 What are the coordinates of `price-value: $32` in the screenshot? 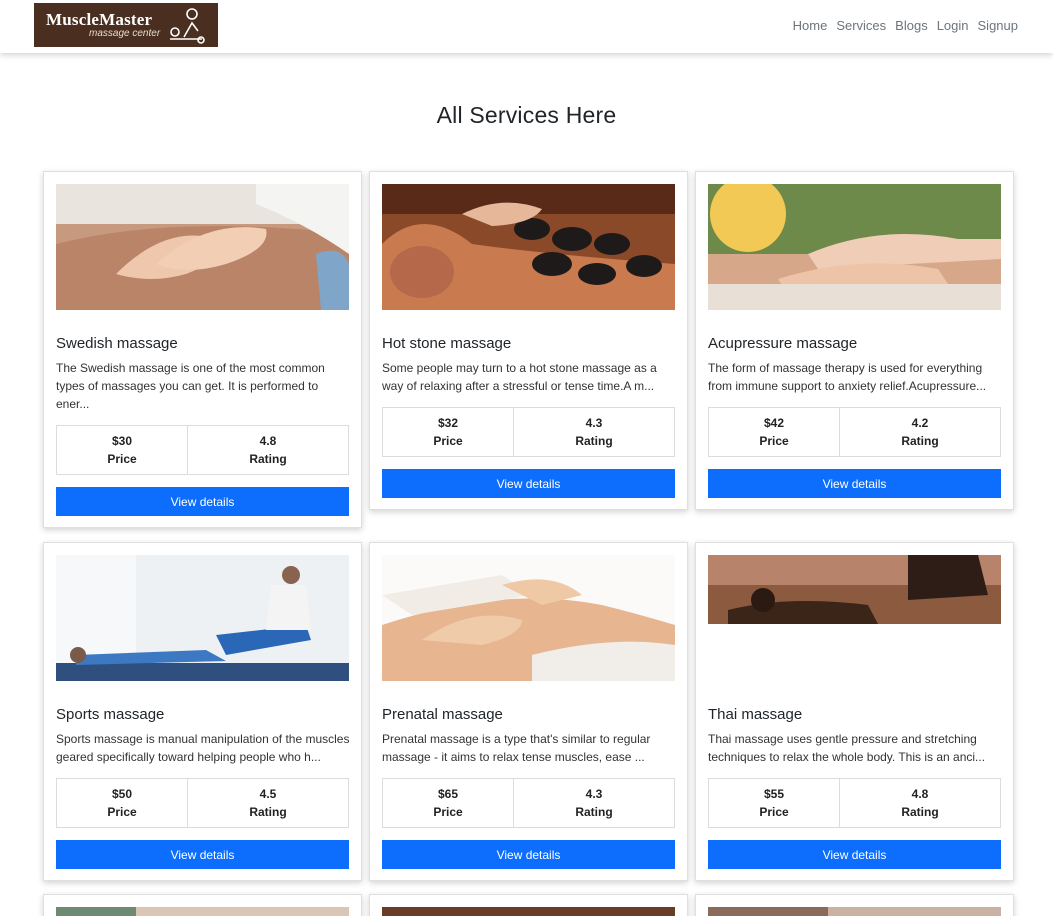 It's located at (448, 423).